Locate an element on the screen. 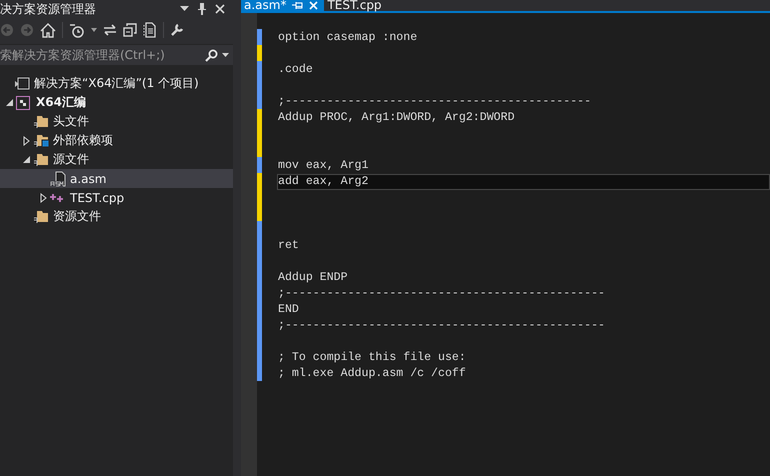  plus-plus-icon is located at coordinates (57, 197).